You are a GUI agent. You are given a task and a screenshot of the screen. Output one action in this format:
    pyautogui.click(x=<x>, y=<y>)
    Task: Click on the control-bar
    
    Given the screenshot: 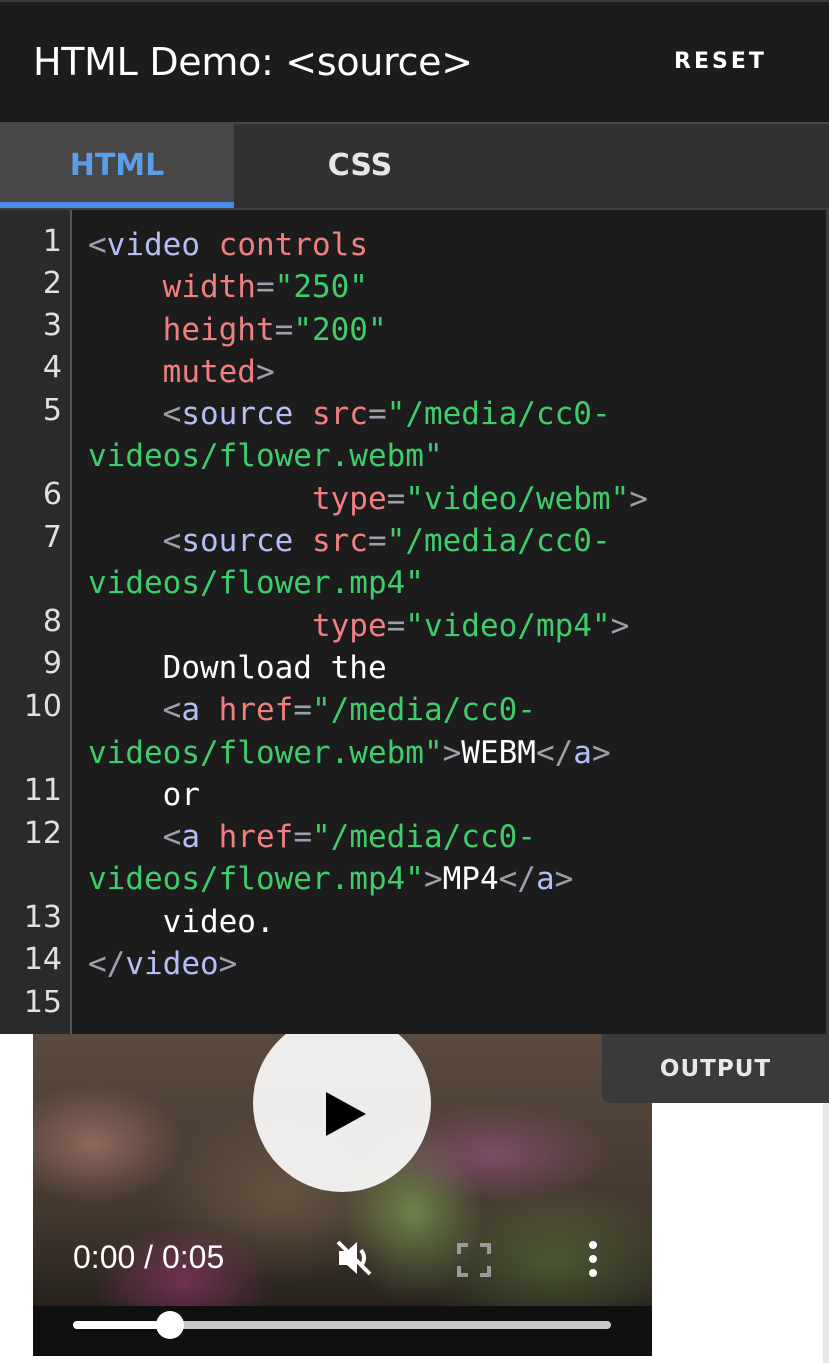 What is the action you would take?
    pyautogui.click(x=342, y=1331)
    